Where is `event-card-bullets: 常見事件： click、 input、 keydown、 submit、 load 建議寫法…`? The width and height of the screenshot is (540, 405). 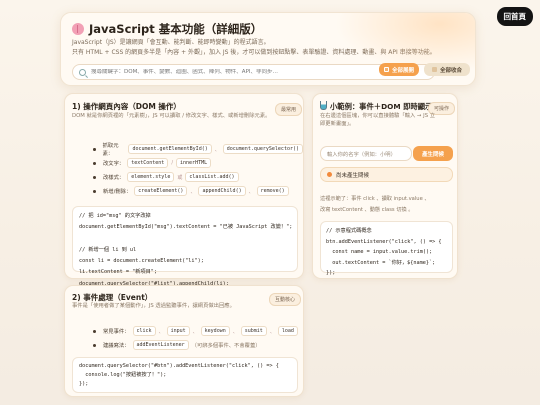
event-card-bullets: 常見事件： click、 input、 keydown、 submit、 load 建議寫法… is located at coordinates (195, 338).